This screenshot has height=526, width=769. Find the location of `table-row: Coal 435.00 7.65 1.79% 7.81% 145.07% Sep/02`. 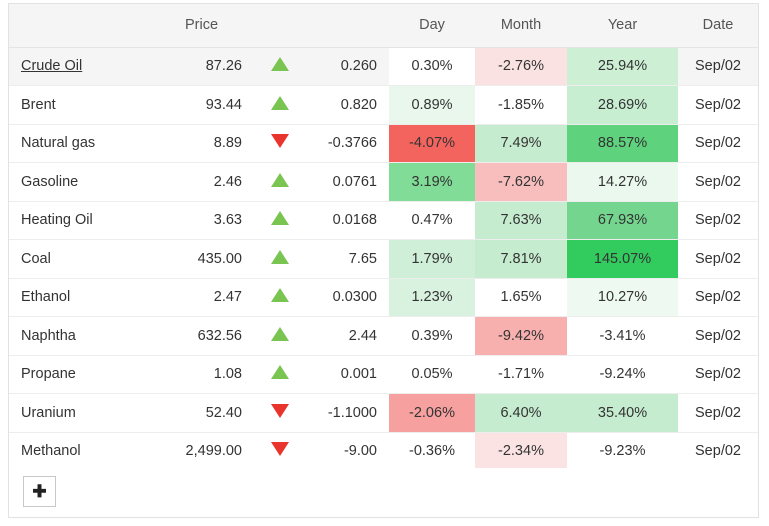

table-row: Coal 435.00 7.65 1.79% 7.81% 145.07% Sep/02 is located at coordinates (383, 259).